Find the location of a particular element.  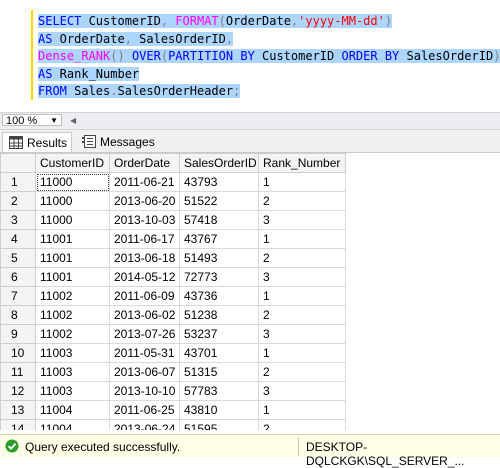

cell-orderdate: 2013-06-20 is located at coordinates (144, 201).